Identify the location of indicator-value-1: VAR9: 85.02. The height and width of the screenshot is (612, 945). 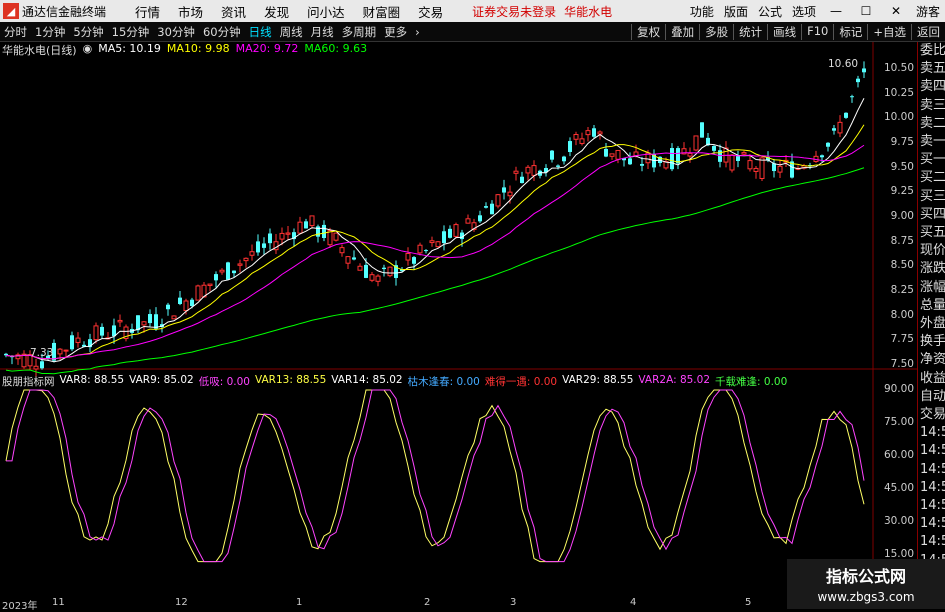
(161, 380).